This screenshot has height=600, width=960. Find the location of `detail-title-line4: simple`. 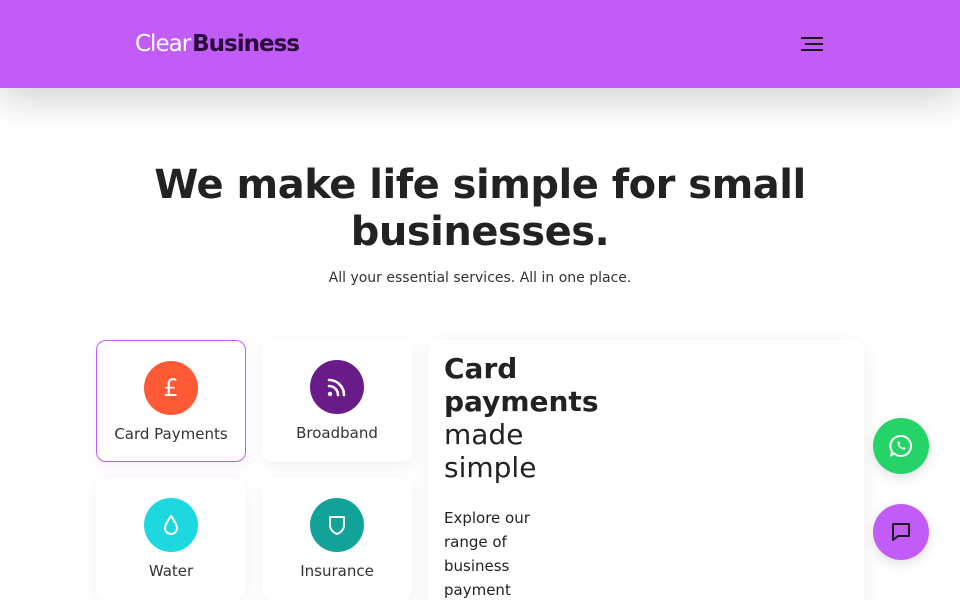

detail-title-line4: simple is located at coordinates (490, 467).